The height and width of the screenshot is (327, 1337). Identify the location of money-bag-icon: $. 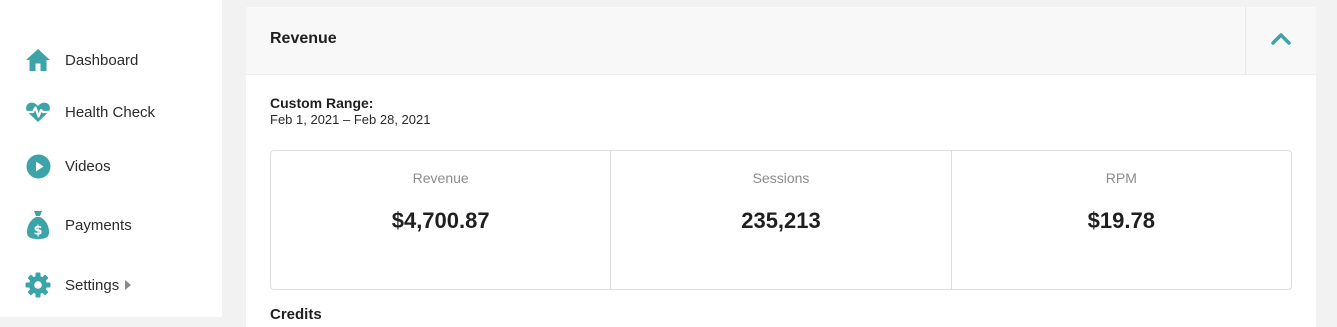
(38, 225).